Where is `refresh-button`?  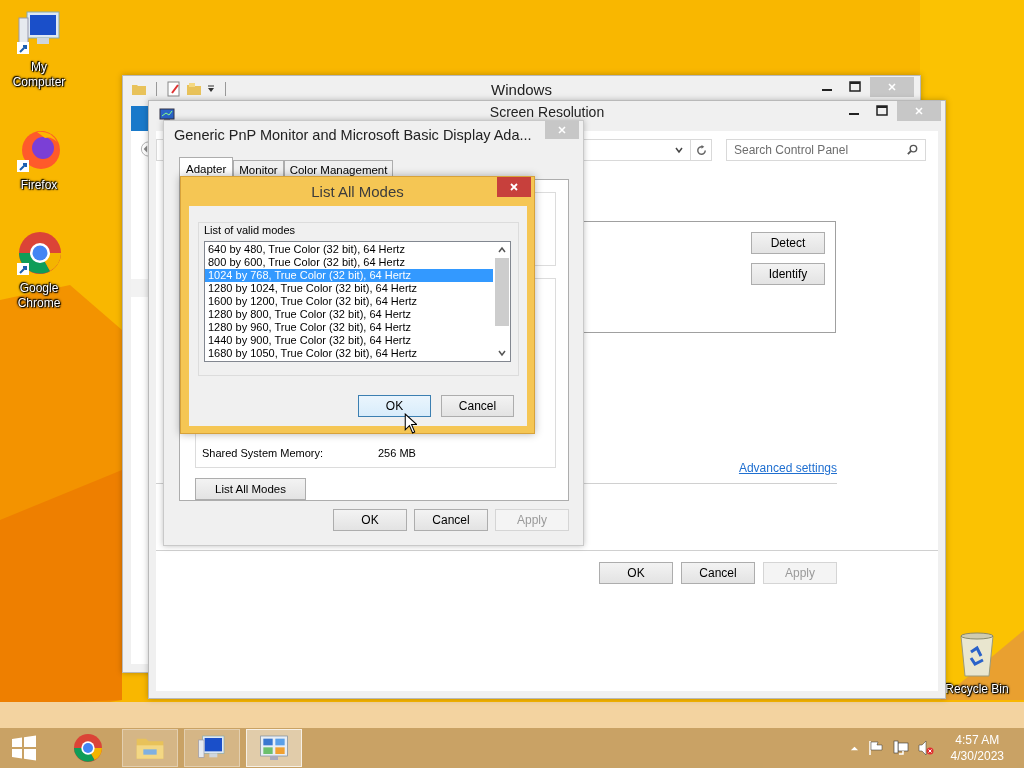 refresh-button is located at coordinates (701, 150).